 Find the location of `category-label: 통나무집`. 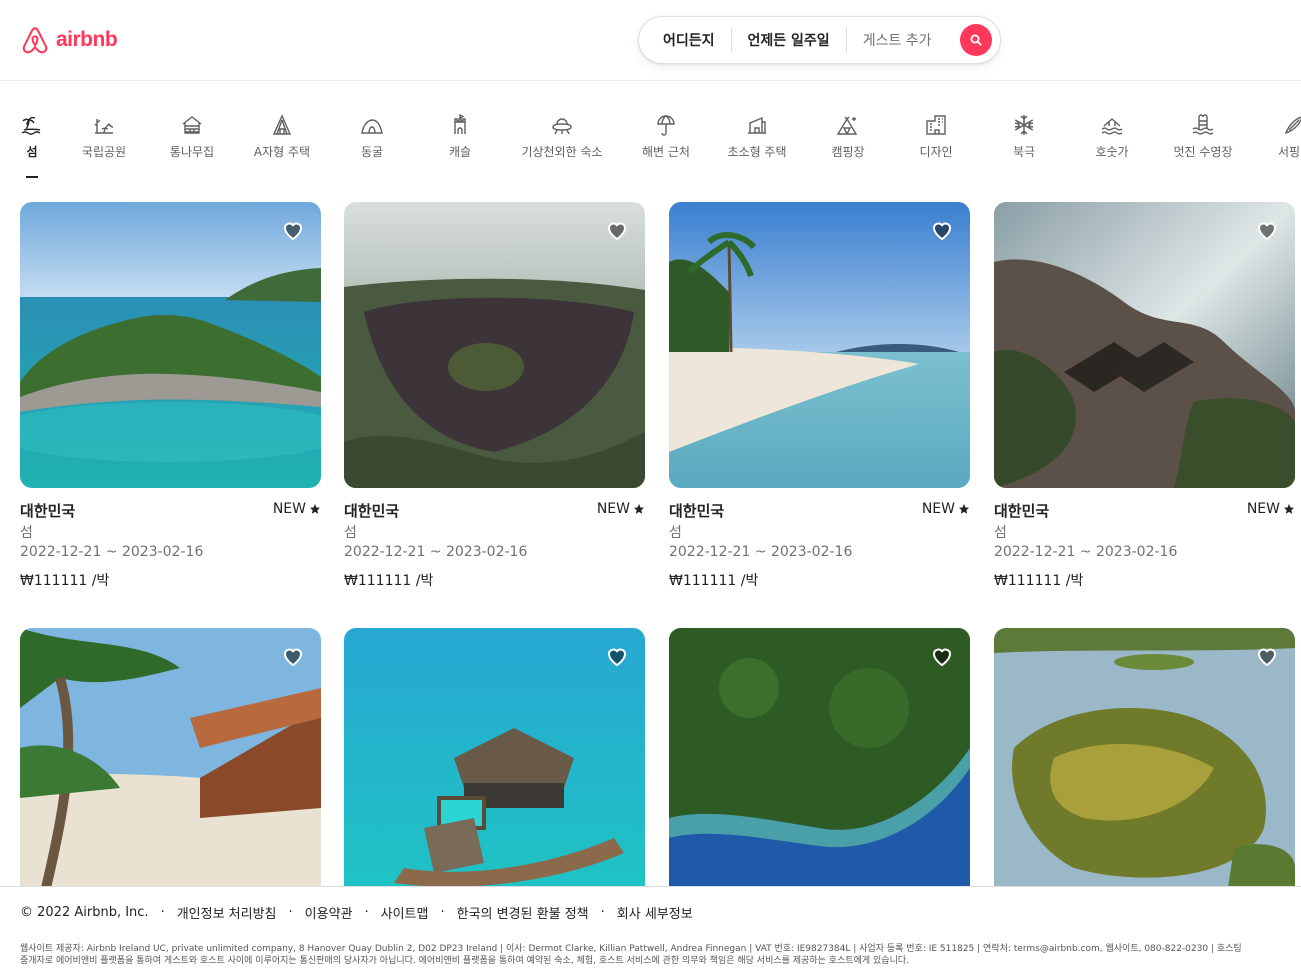

category-label: 통나무집 is located at coordinates (192, 152).